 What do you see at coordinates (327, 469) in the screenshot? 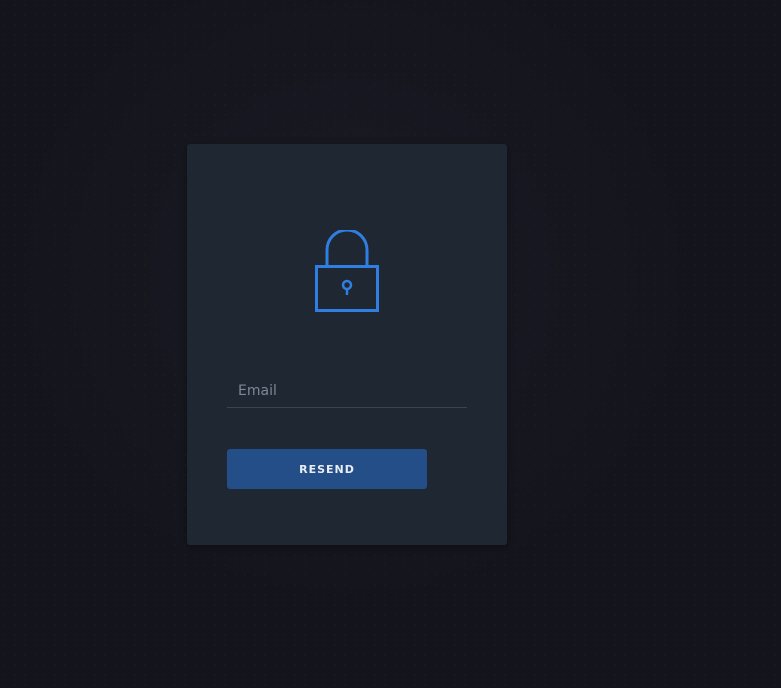
I see `resend-button: RESEND` at bounding box center [327, 469].